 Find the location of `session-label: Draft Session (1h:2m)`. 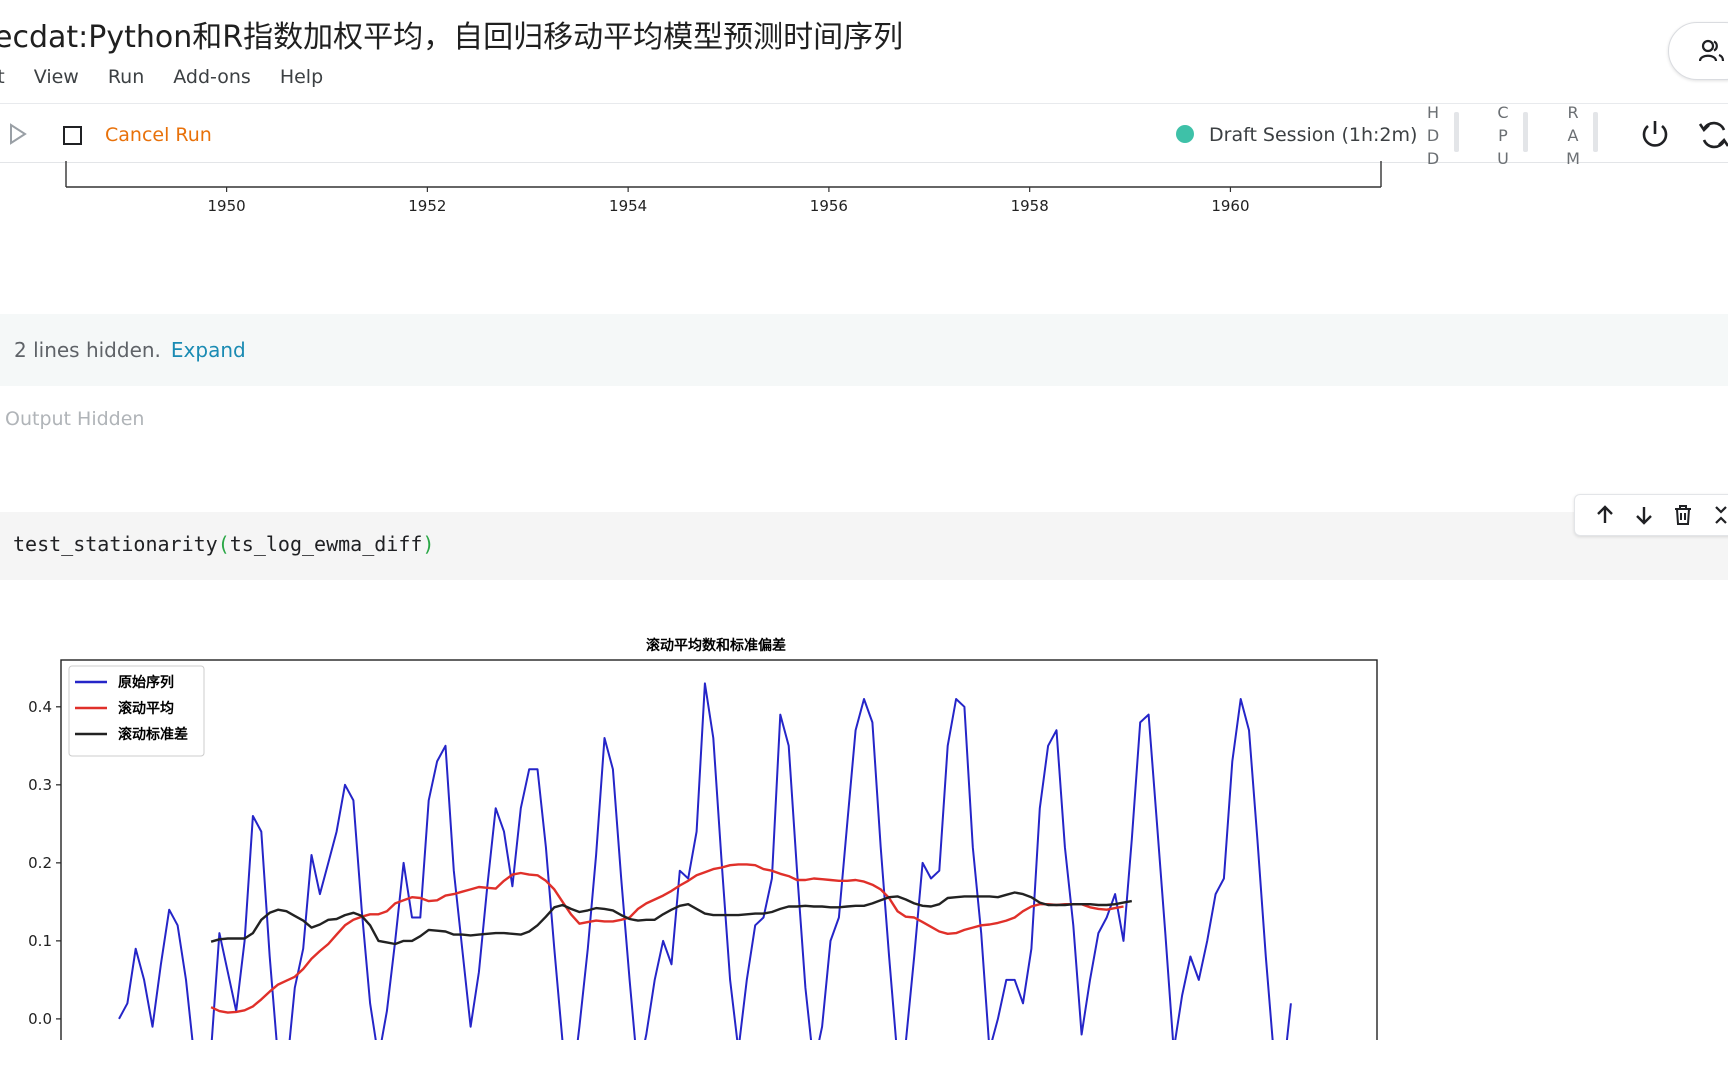

session-label: Draft Session (1h:2m) is located at coordinates (1313, 135).